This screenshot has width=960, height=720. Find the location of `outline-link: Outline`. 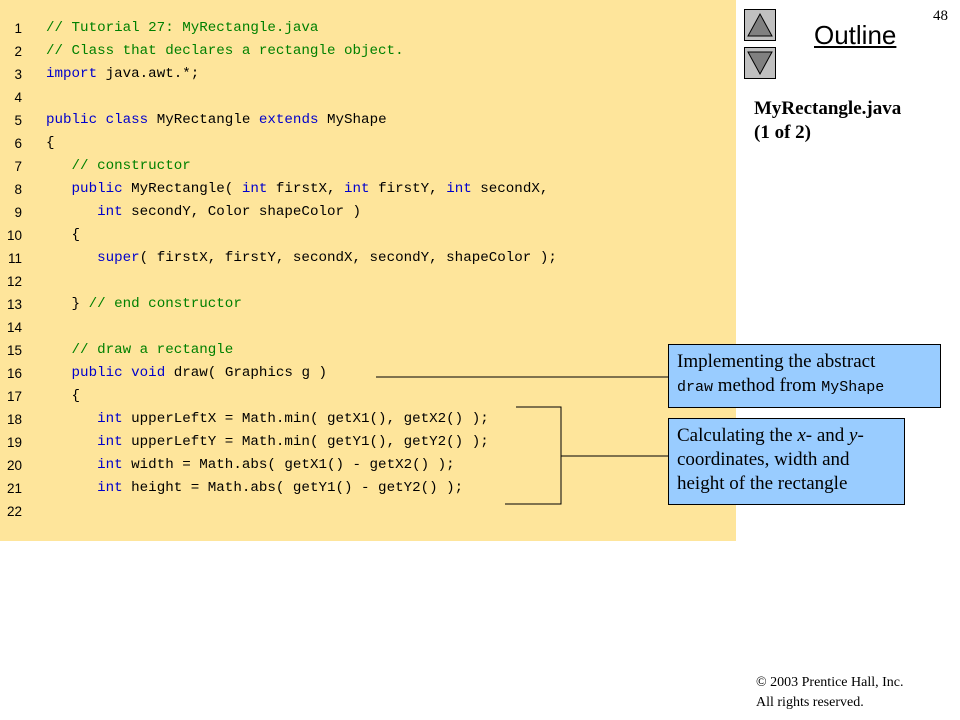

outline-link: Outline is located at coordinates (855, 35).